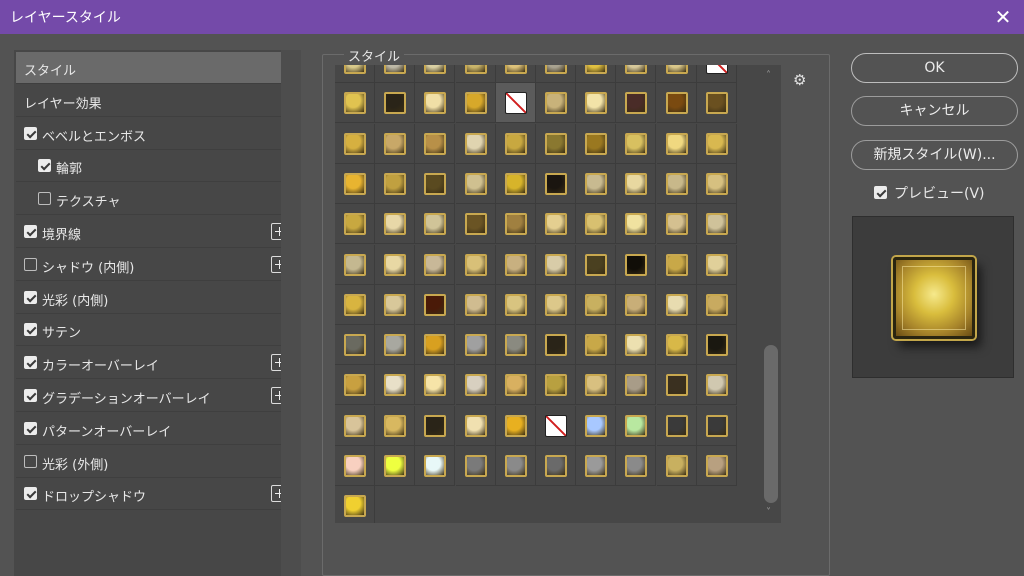 This screenshot has width=1024, height=576. I want to click on preview-checkbox, so click(880, 192).